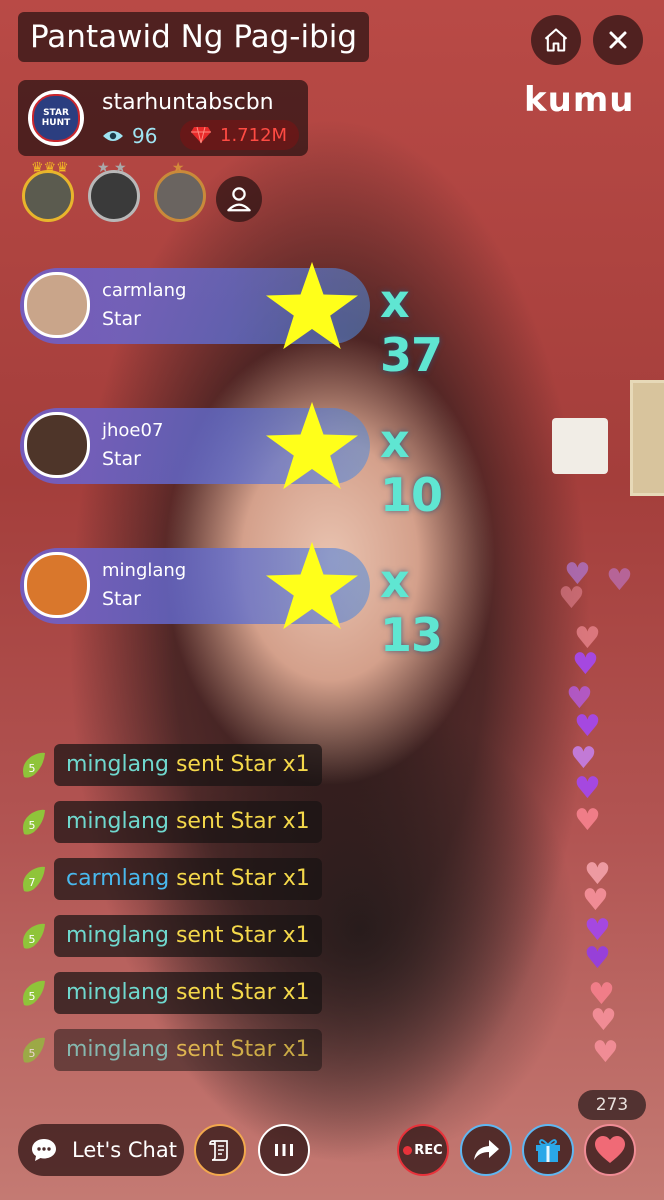 The width and height of the screenshot is (664, 1200). What do you see at coordinates (188, 102) in the screenshot?
I see `host-name: starhuntabscbn` at bounding box center [188, 102].